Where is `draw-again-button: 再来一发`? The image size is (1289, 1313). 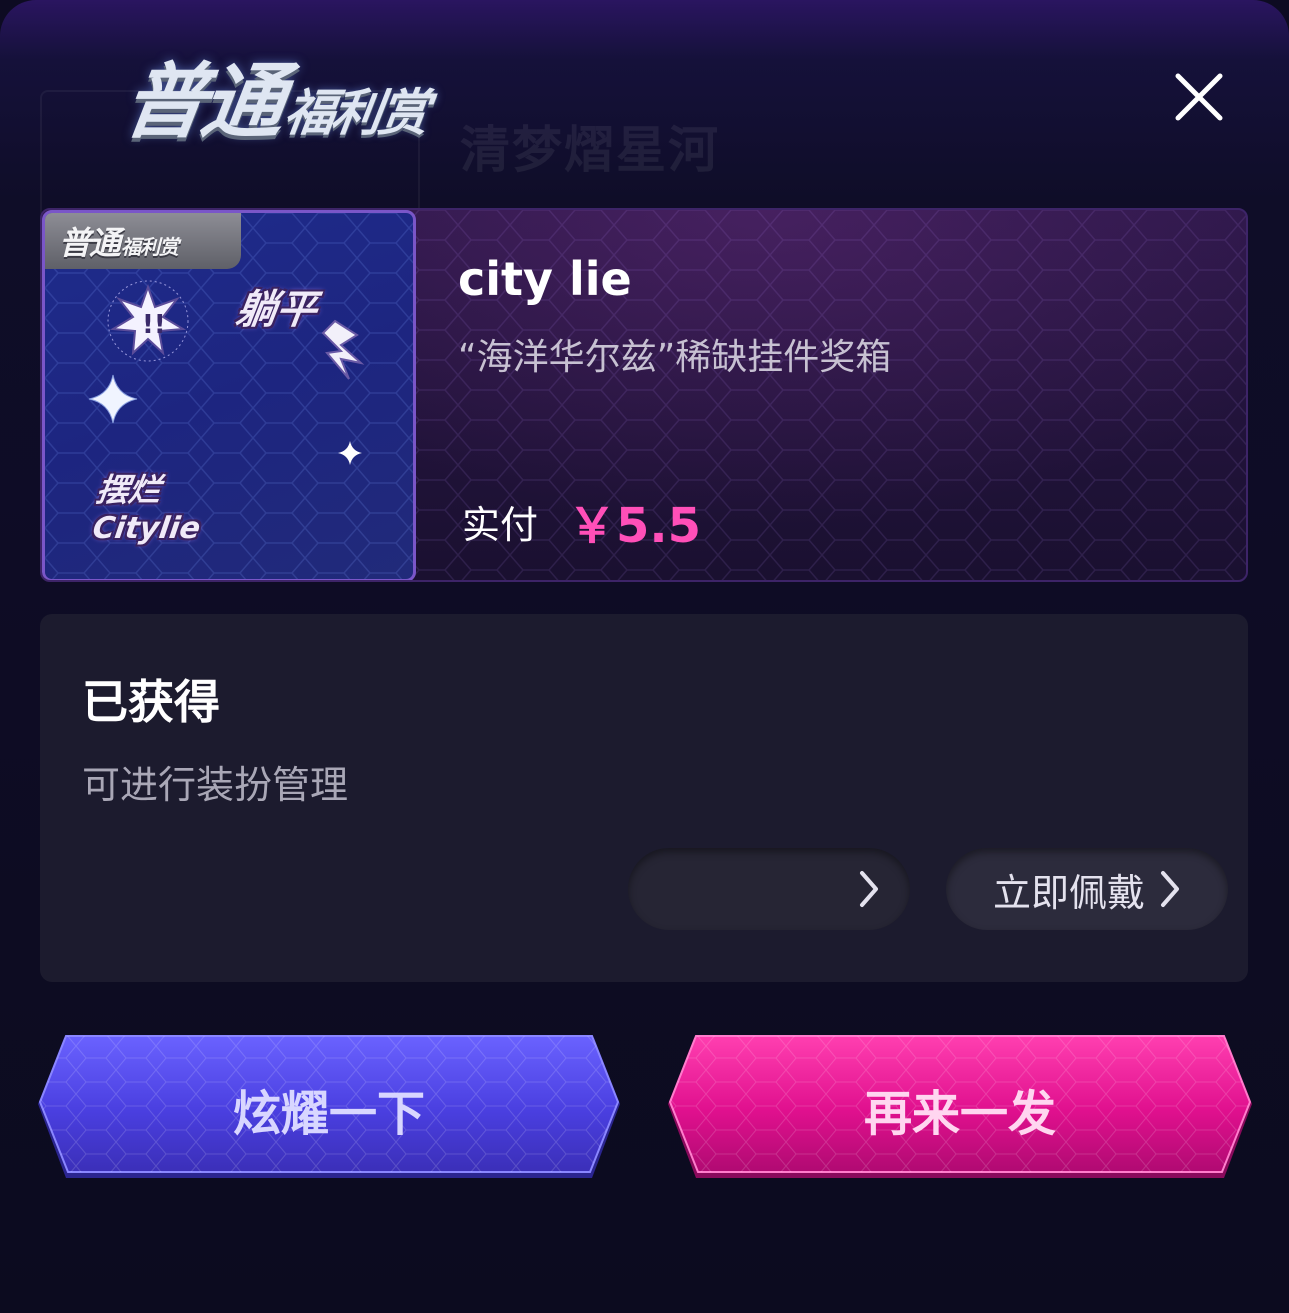
draw-again-button: 再来一发 is located at coordinates (960, 1109).